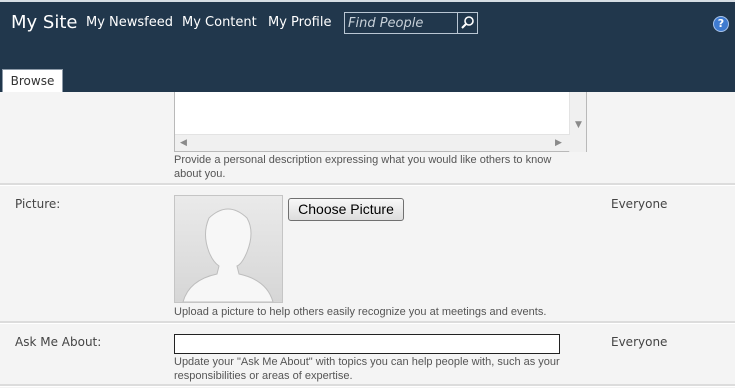  What do you see at coordinates (38, 204) in the screenshot?
I see `picture-label: Picture:` at bounding box center [38, 204].